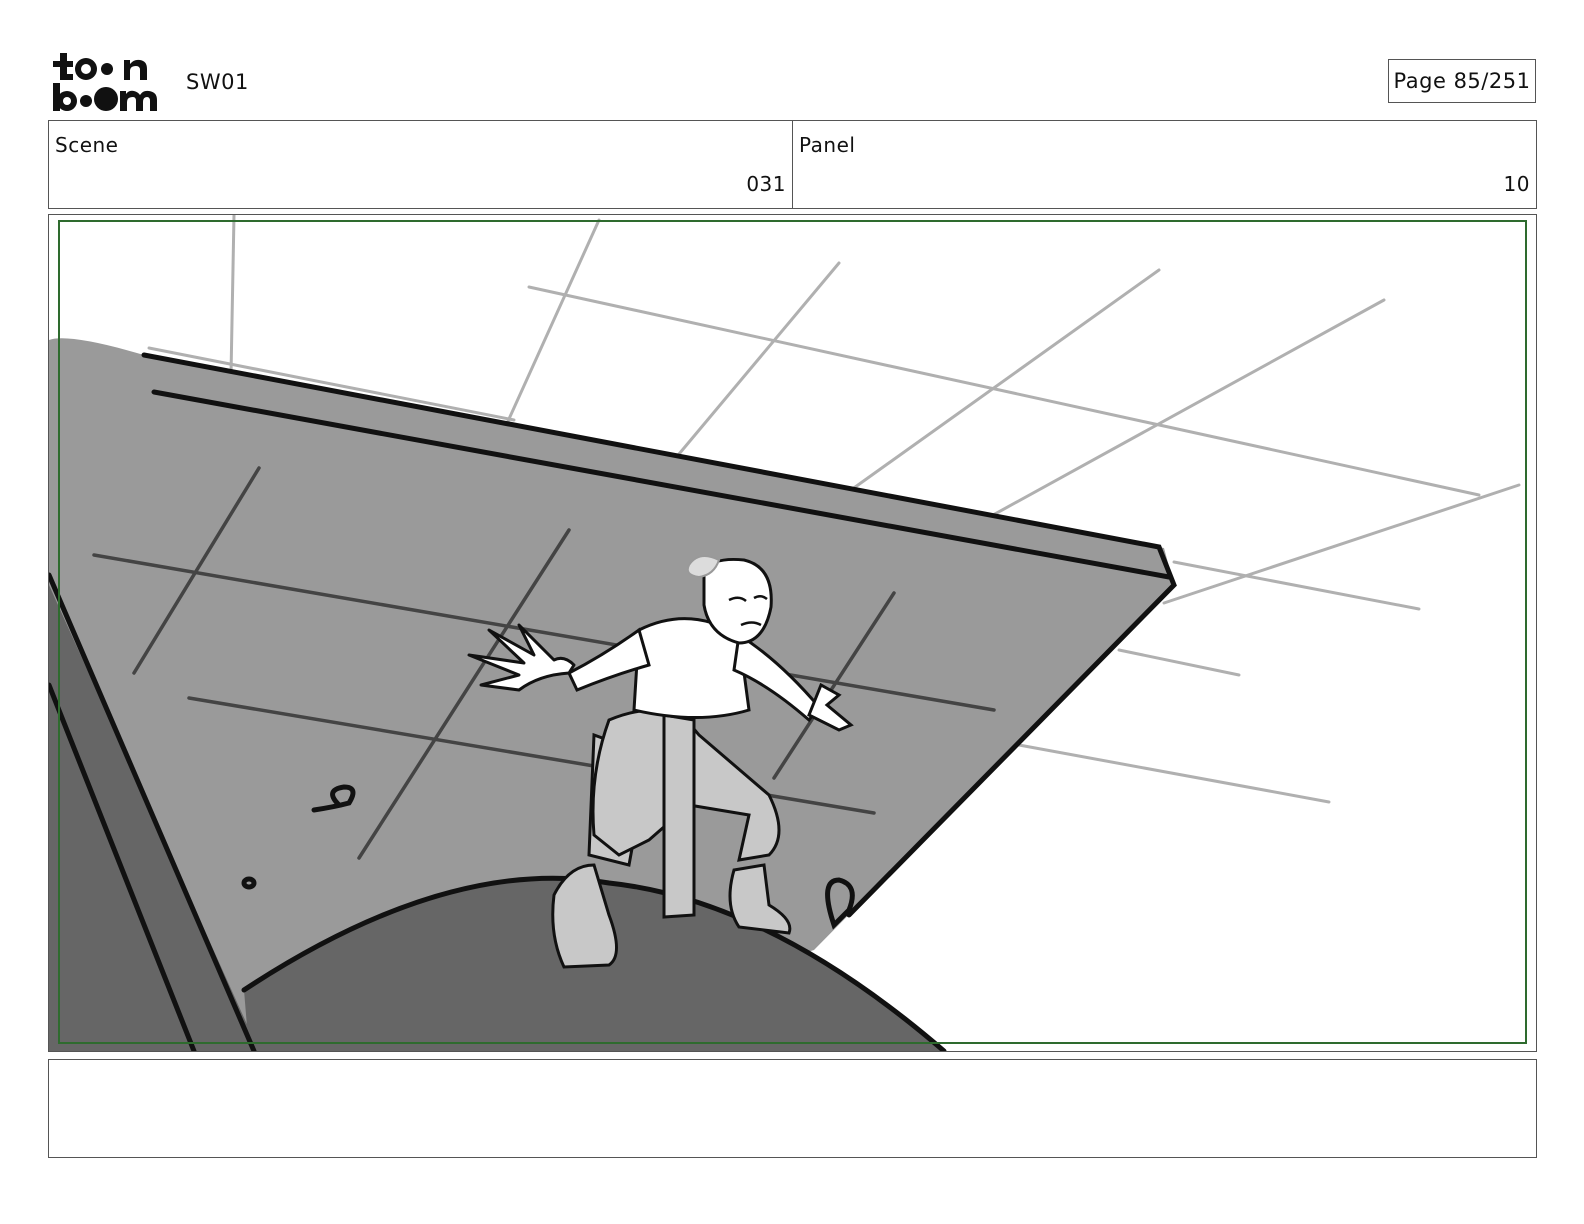  Describe the element at coordinates (766, 184) in the screenshot. I see `scene-number: 031` at that location.